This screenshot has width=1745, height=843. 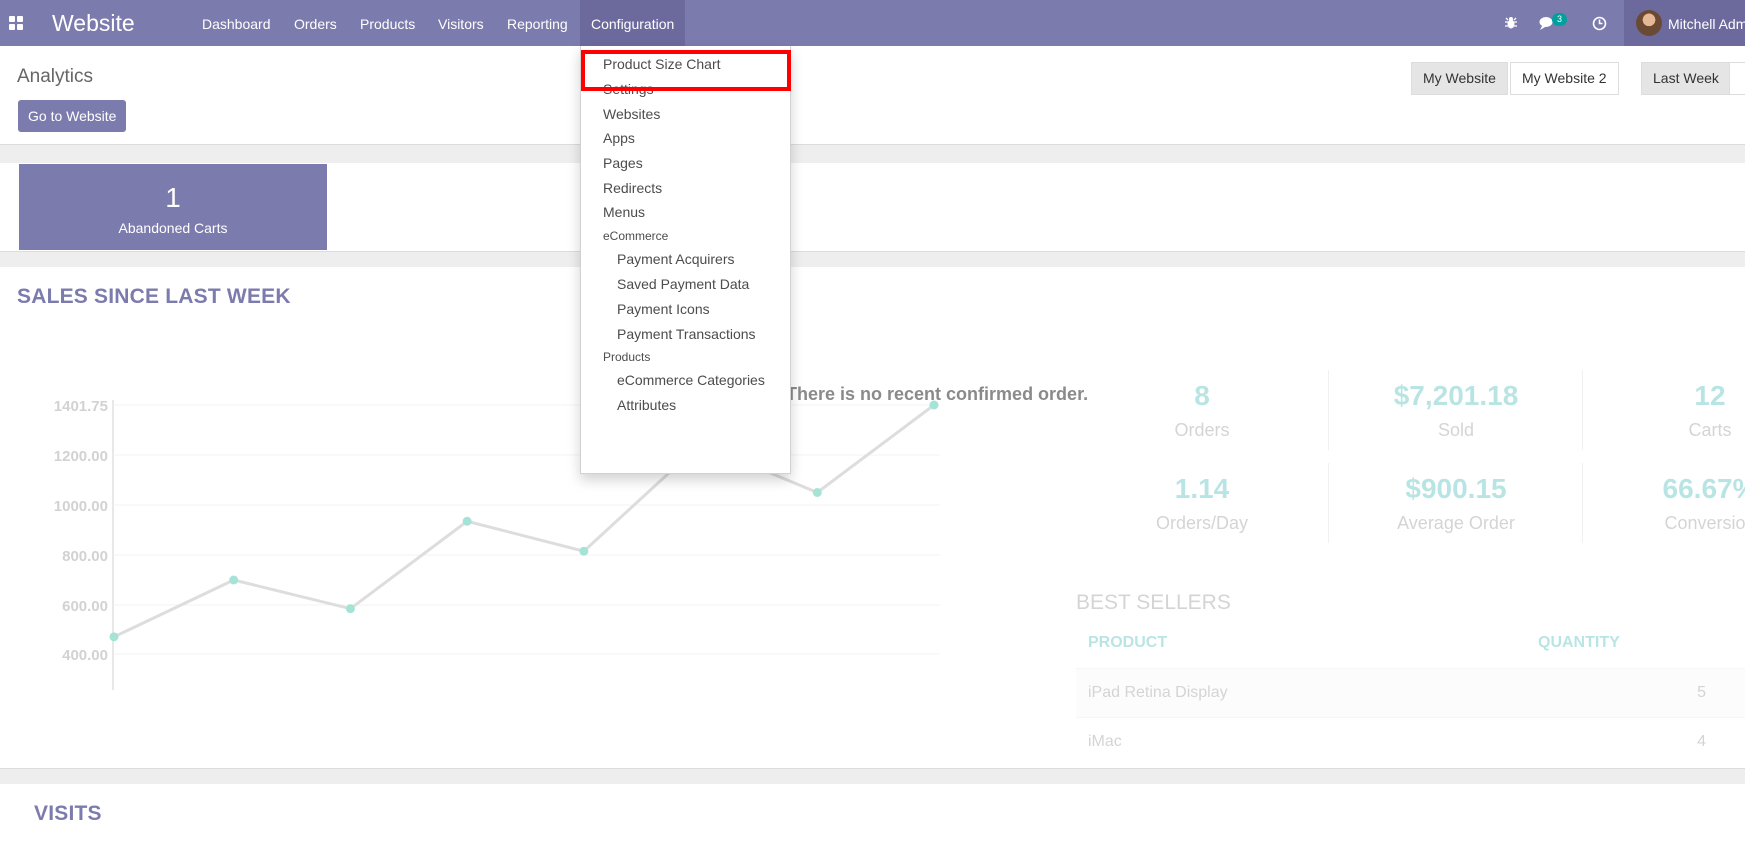 I want to click on dropdown-item-pages: Pages, so click(x=623, y=163).